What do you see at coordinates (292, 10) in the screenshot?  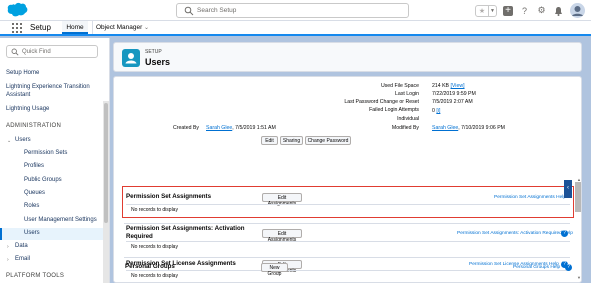 I see `setup-search-input: Search Setup` at bounding box center [292, 10].